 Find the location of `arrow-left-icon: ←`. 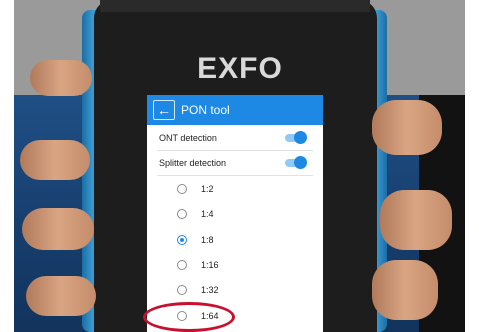

arrow-left-icon: ← is located at coordinates (164, 110).